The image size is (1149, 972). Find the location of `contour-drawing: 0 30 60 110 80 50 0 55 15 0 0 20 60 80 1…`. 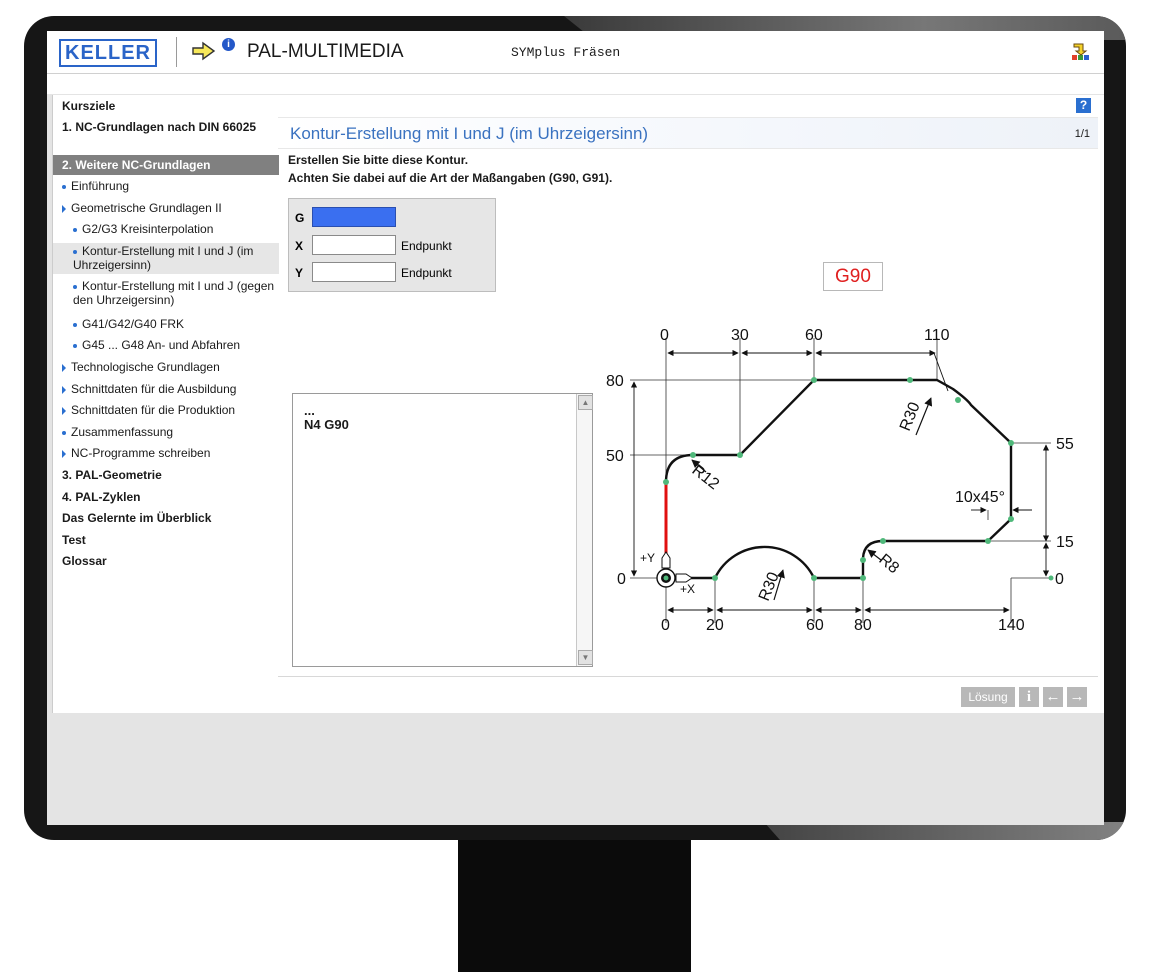

contour-drawing: 0 30 60 110 80 50 0 55 15 0 0 20 60 80 1… is located at coordinates (840, 478).